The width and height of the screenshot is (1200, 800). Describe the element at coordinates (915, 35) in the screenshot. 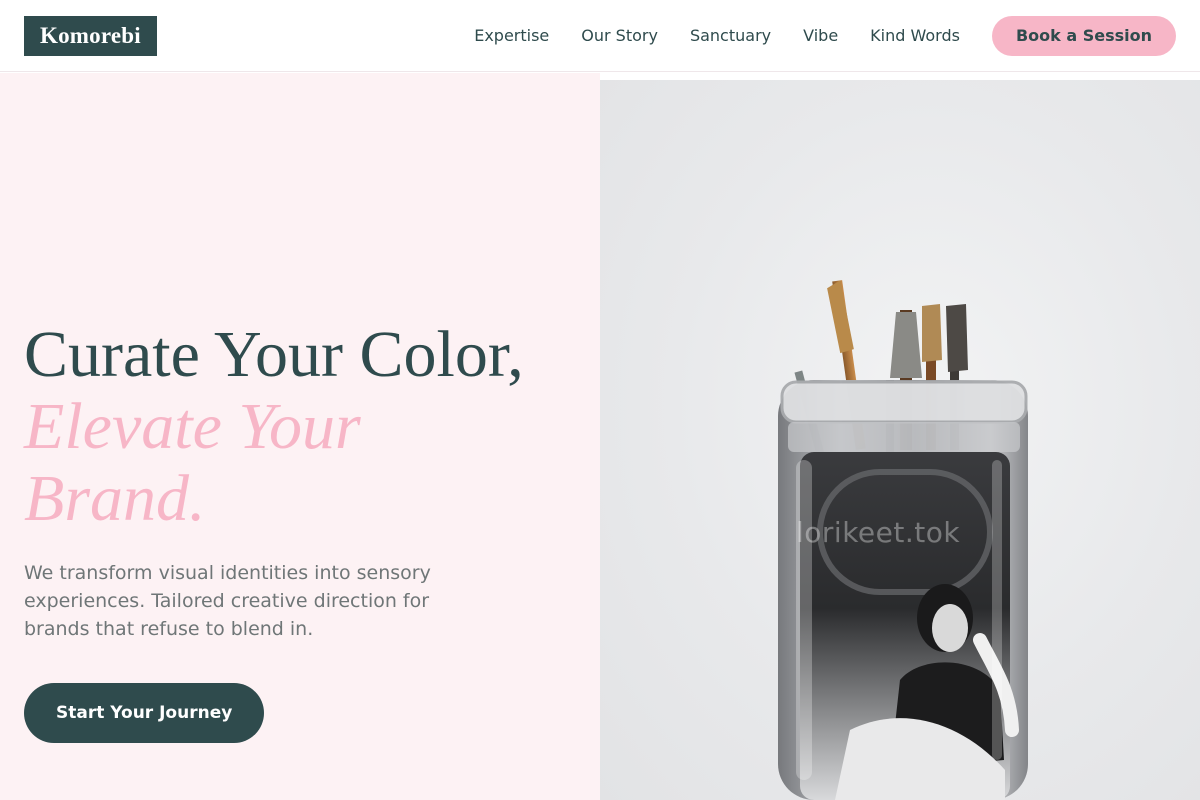

I see `nav-link-kind-words: Kind Words` at that location.